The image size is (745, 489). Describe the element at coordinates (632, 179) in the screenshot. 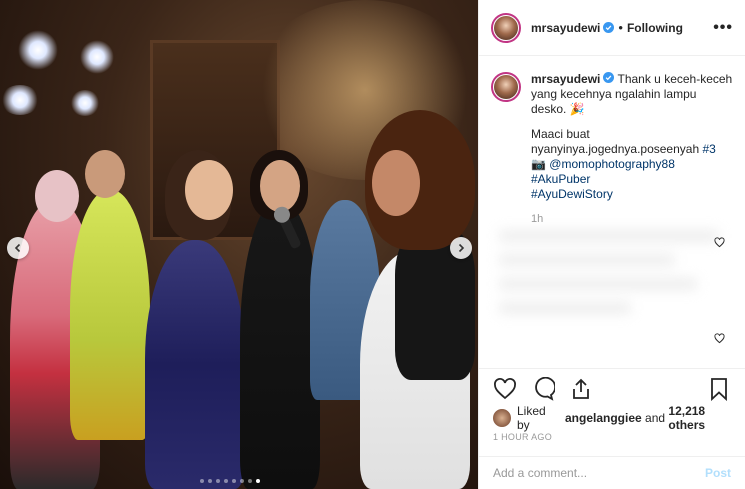

I see `hashtag-link: #AkuPuber` at that location.